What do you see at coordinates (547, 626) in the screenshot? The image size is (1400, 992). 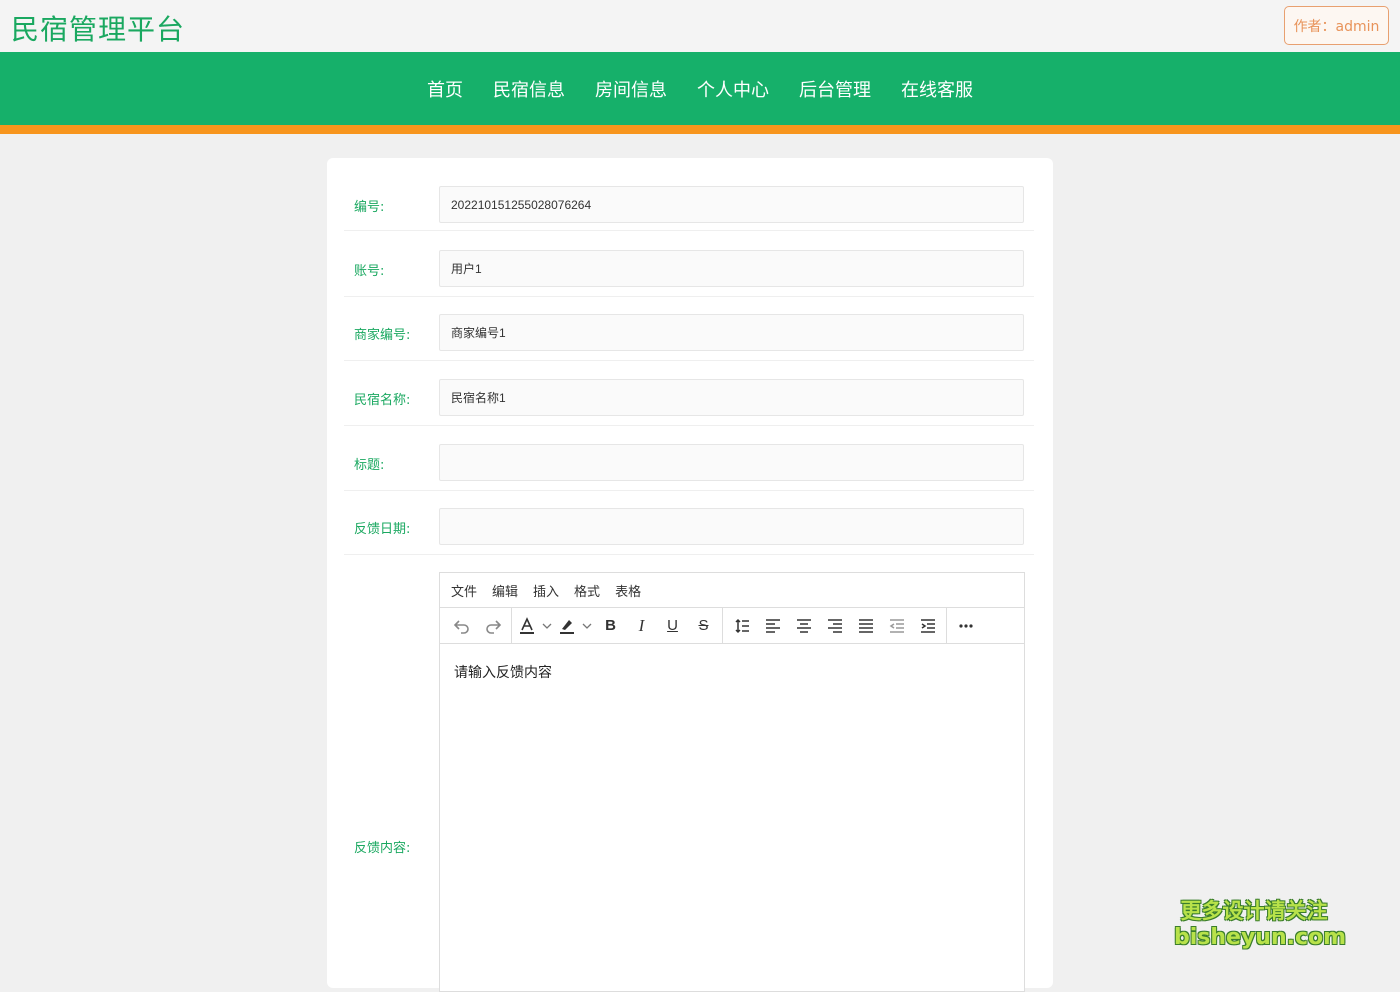 I see `text-color-dropdown-icon` at bounding box center [547, 626].